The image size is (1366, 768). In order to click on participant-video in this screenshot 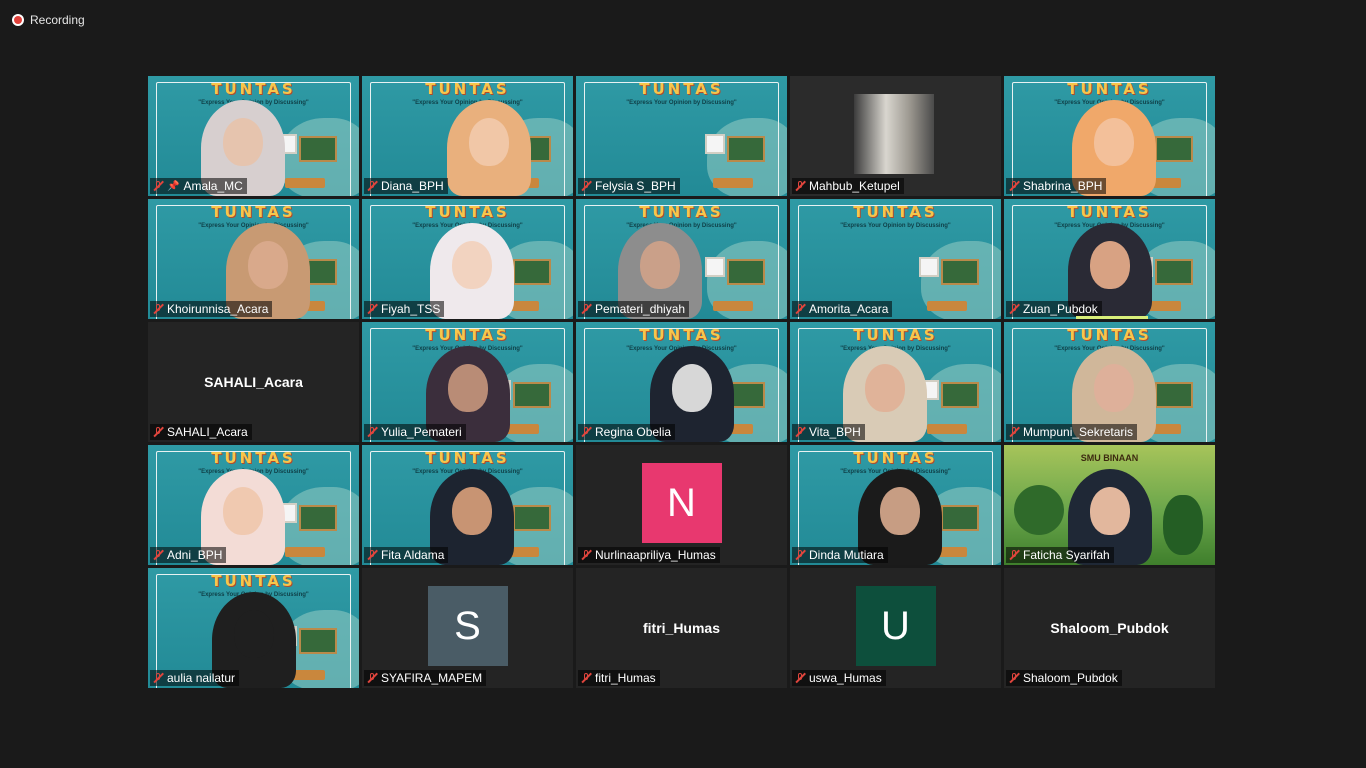, I will do `click(488, 148)`.